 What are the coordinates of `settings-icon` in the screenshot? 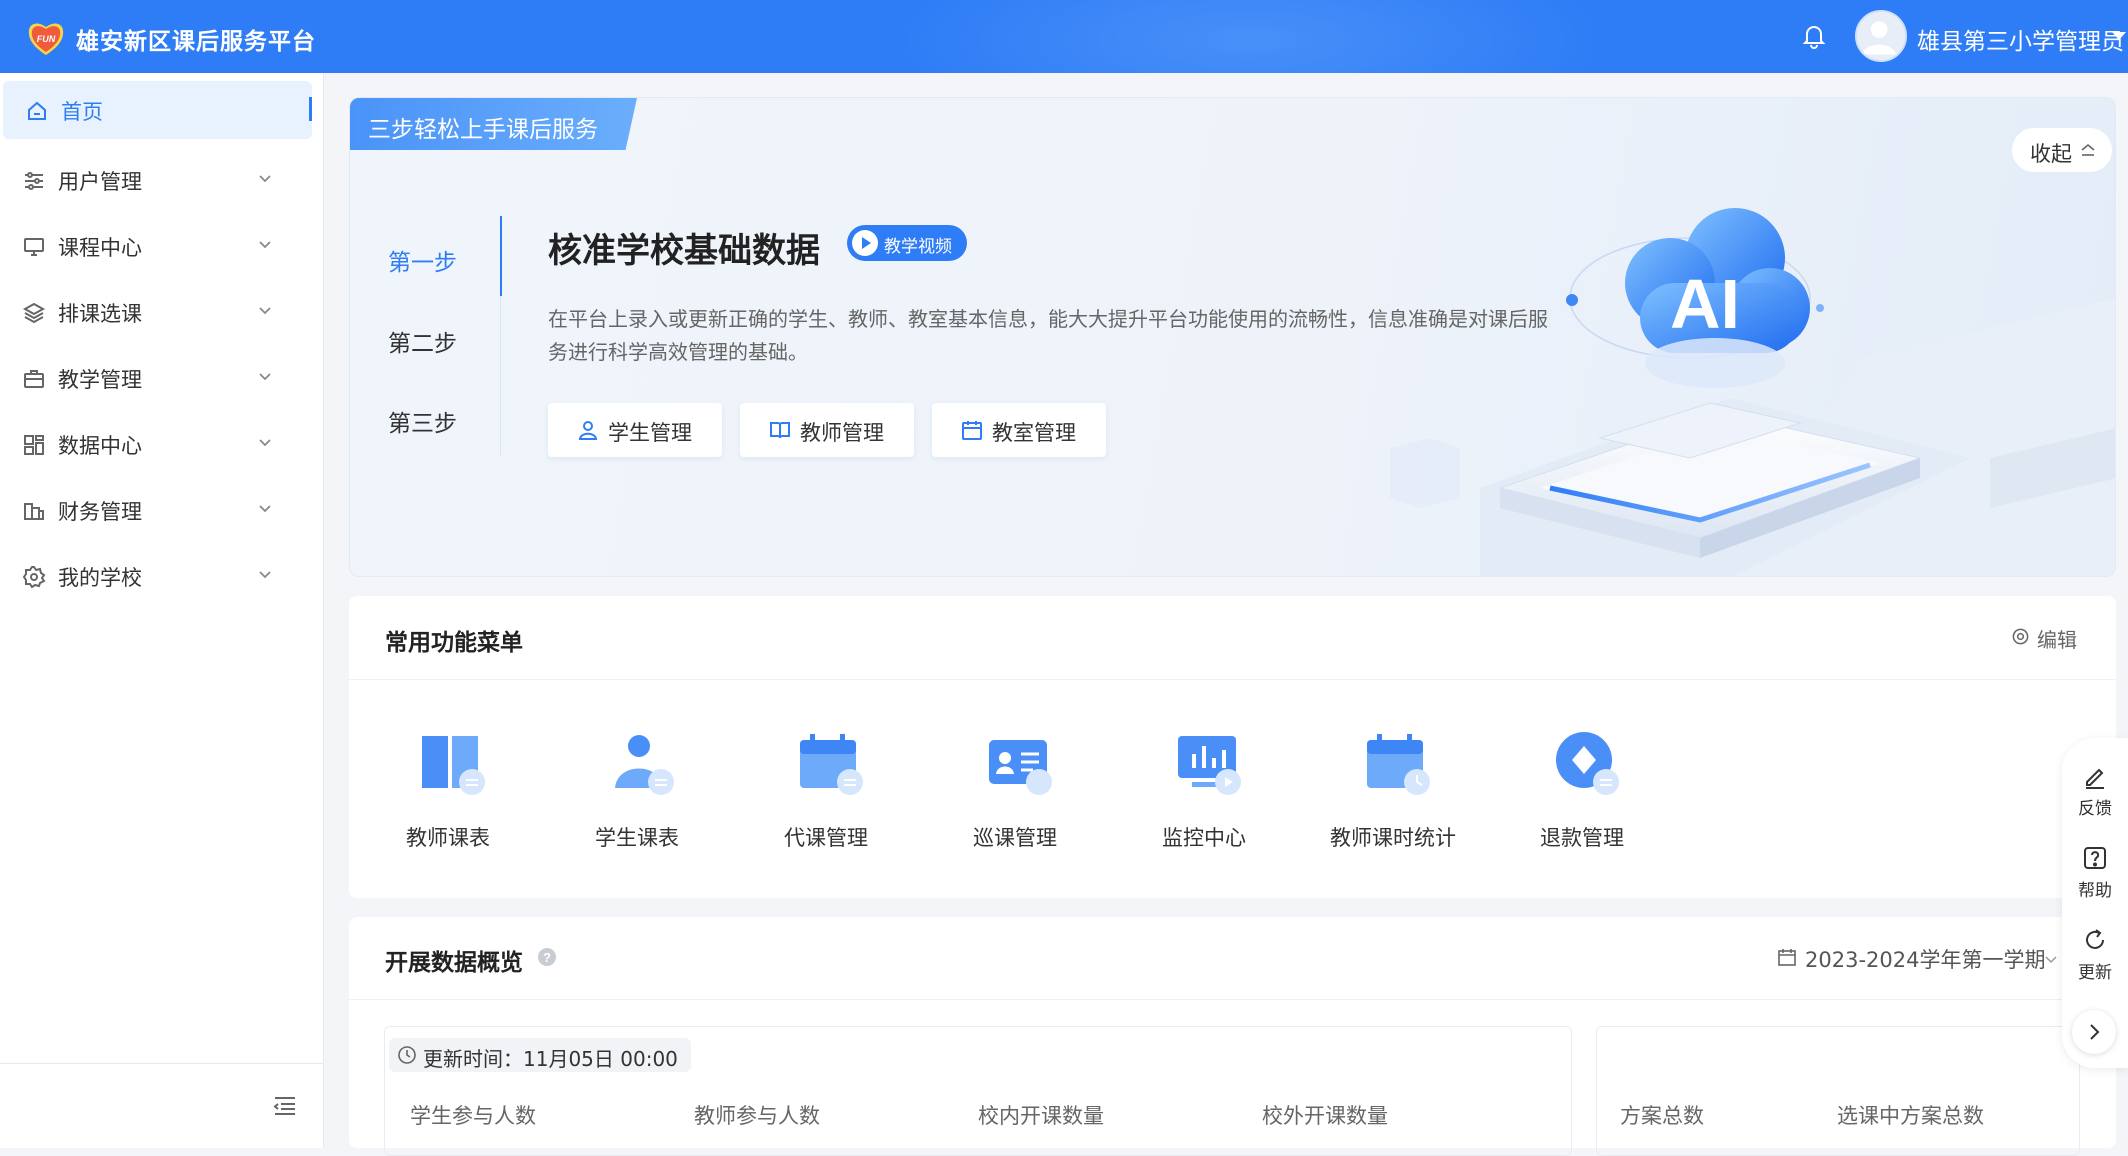 It's located at (2020, 636).